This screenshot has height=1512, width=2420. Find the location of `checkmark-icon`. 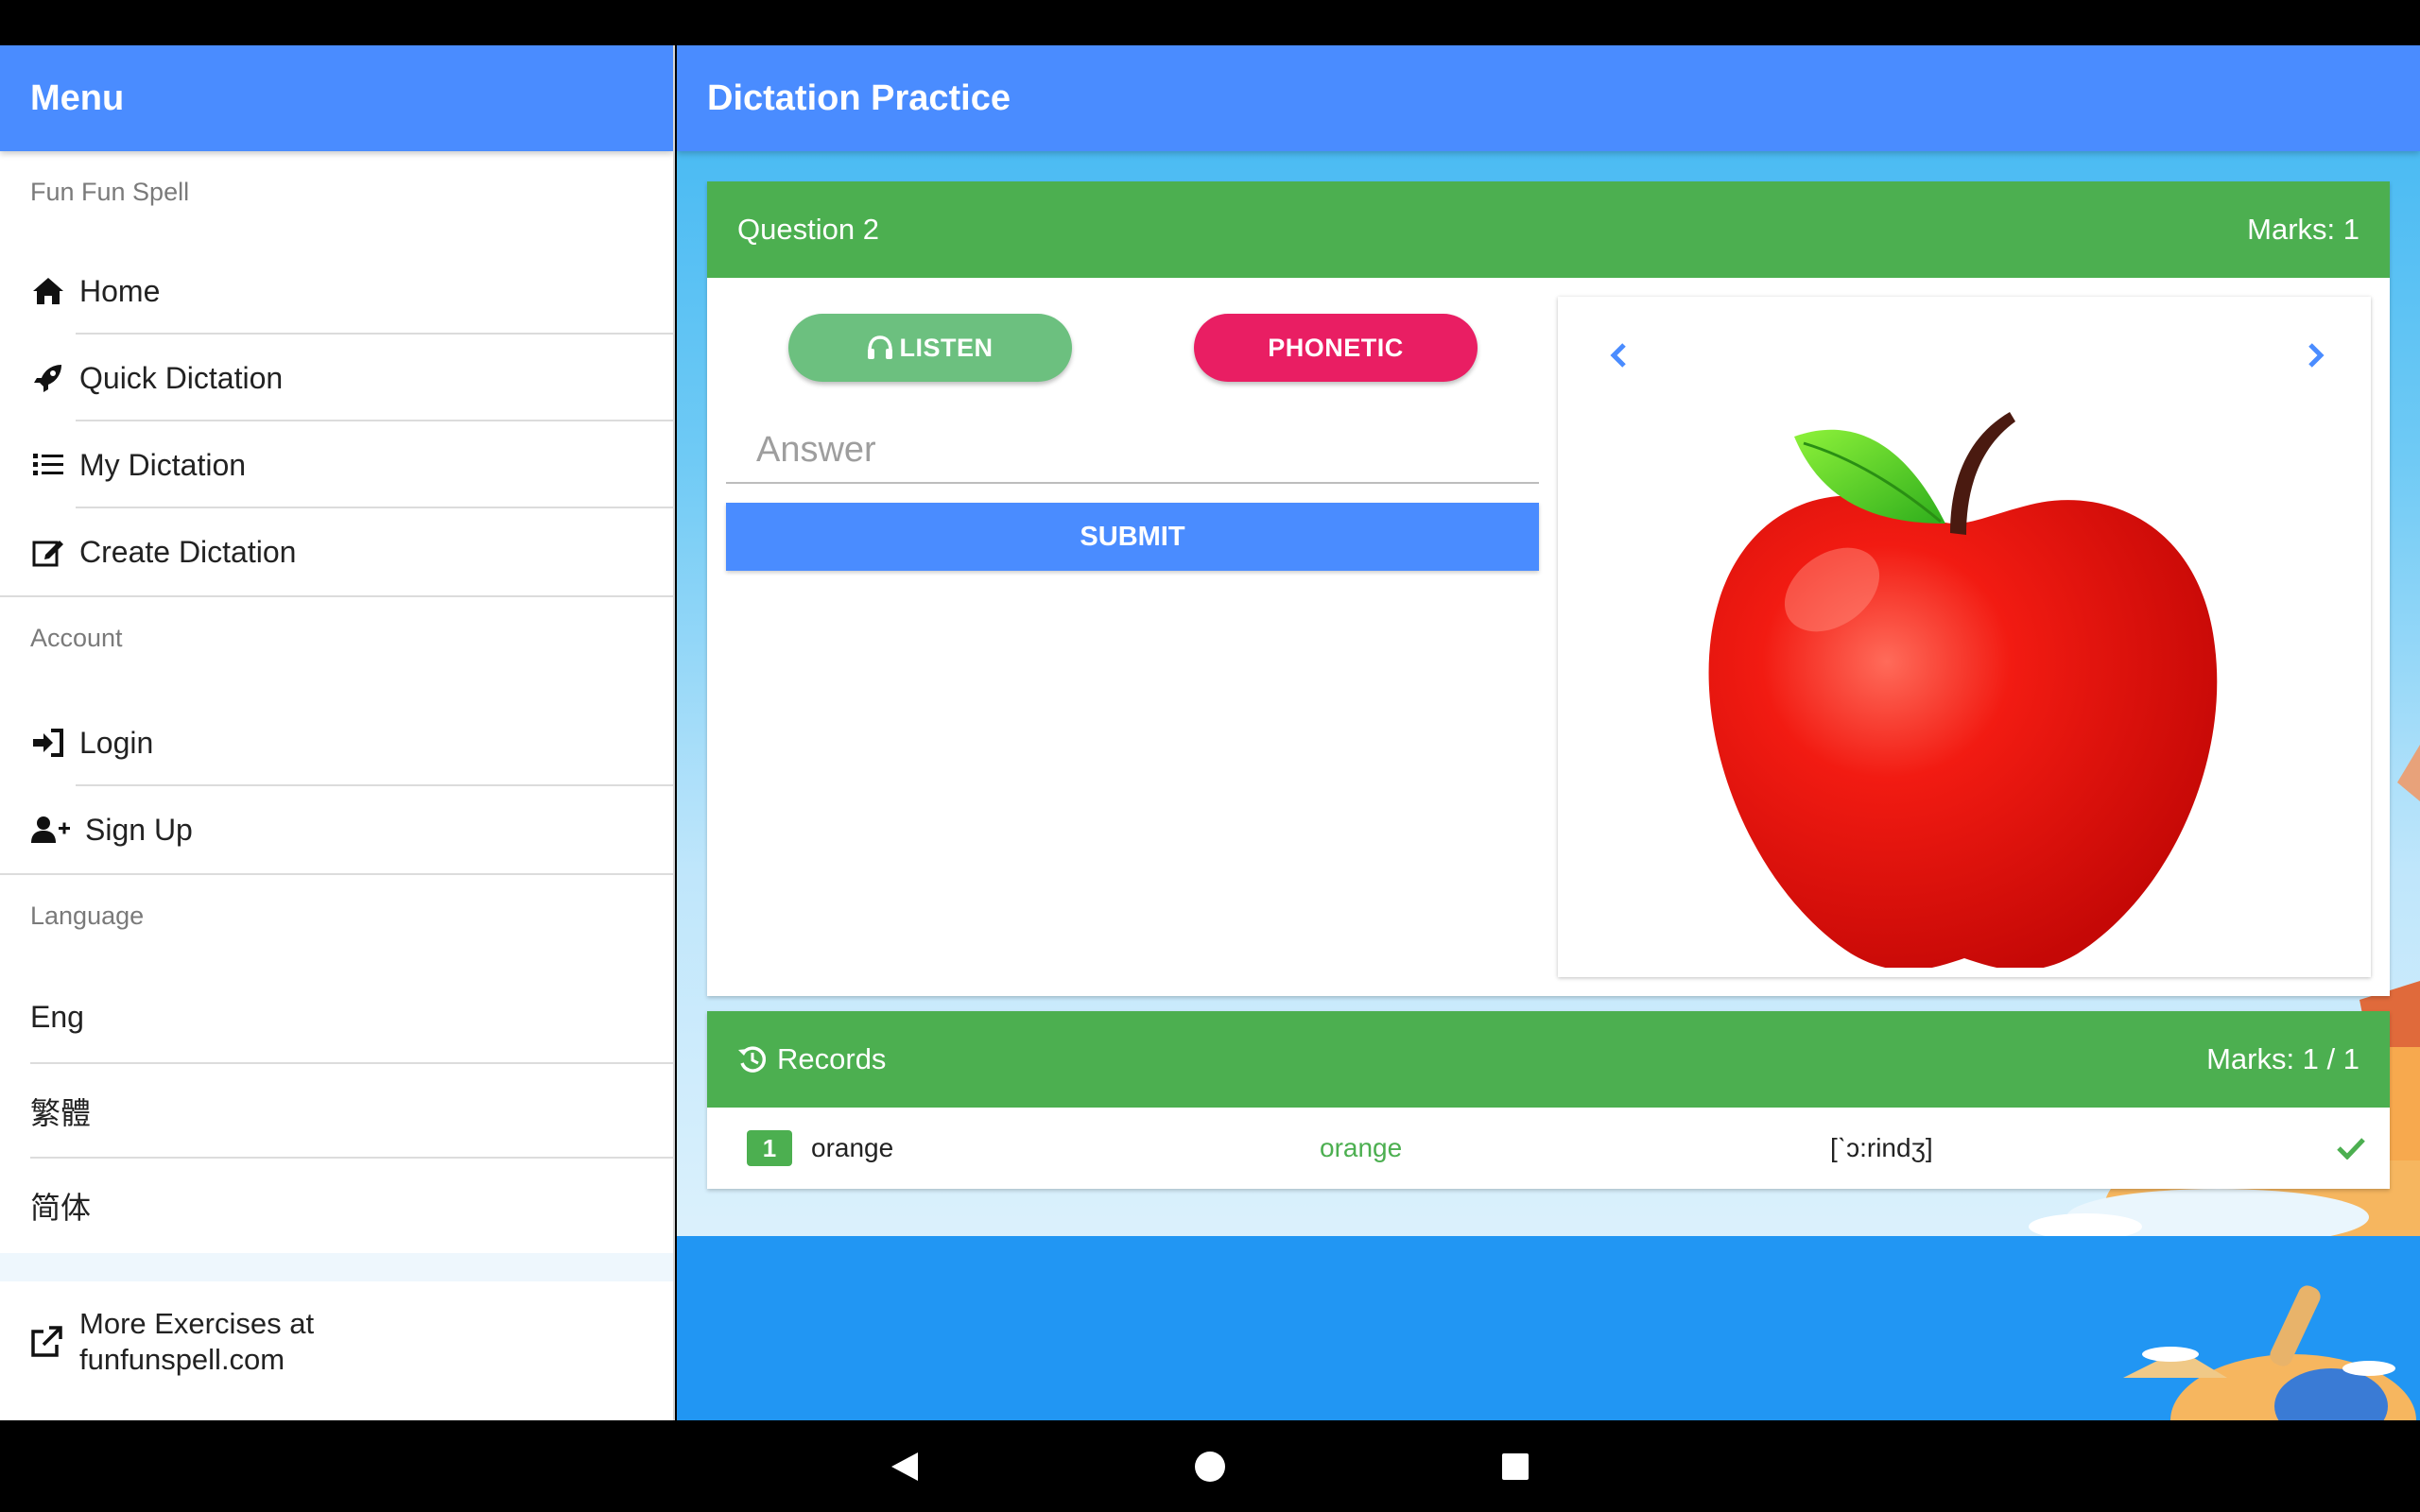

checkmark-icon is located at coordinates (2351, 1148).